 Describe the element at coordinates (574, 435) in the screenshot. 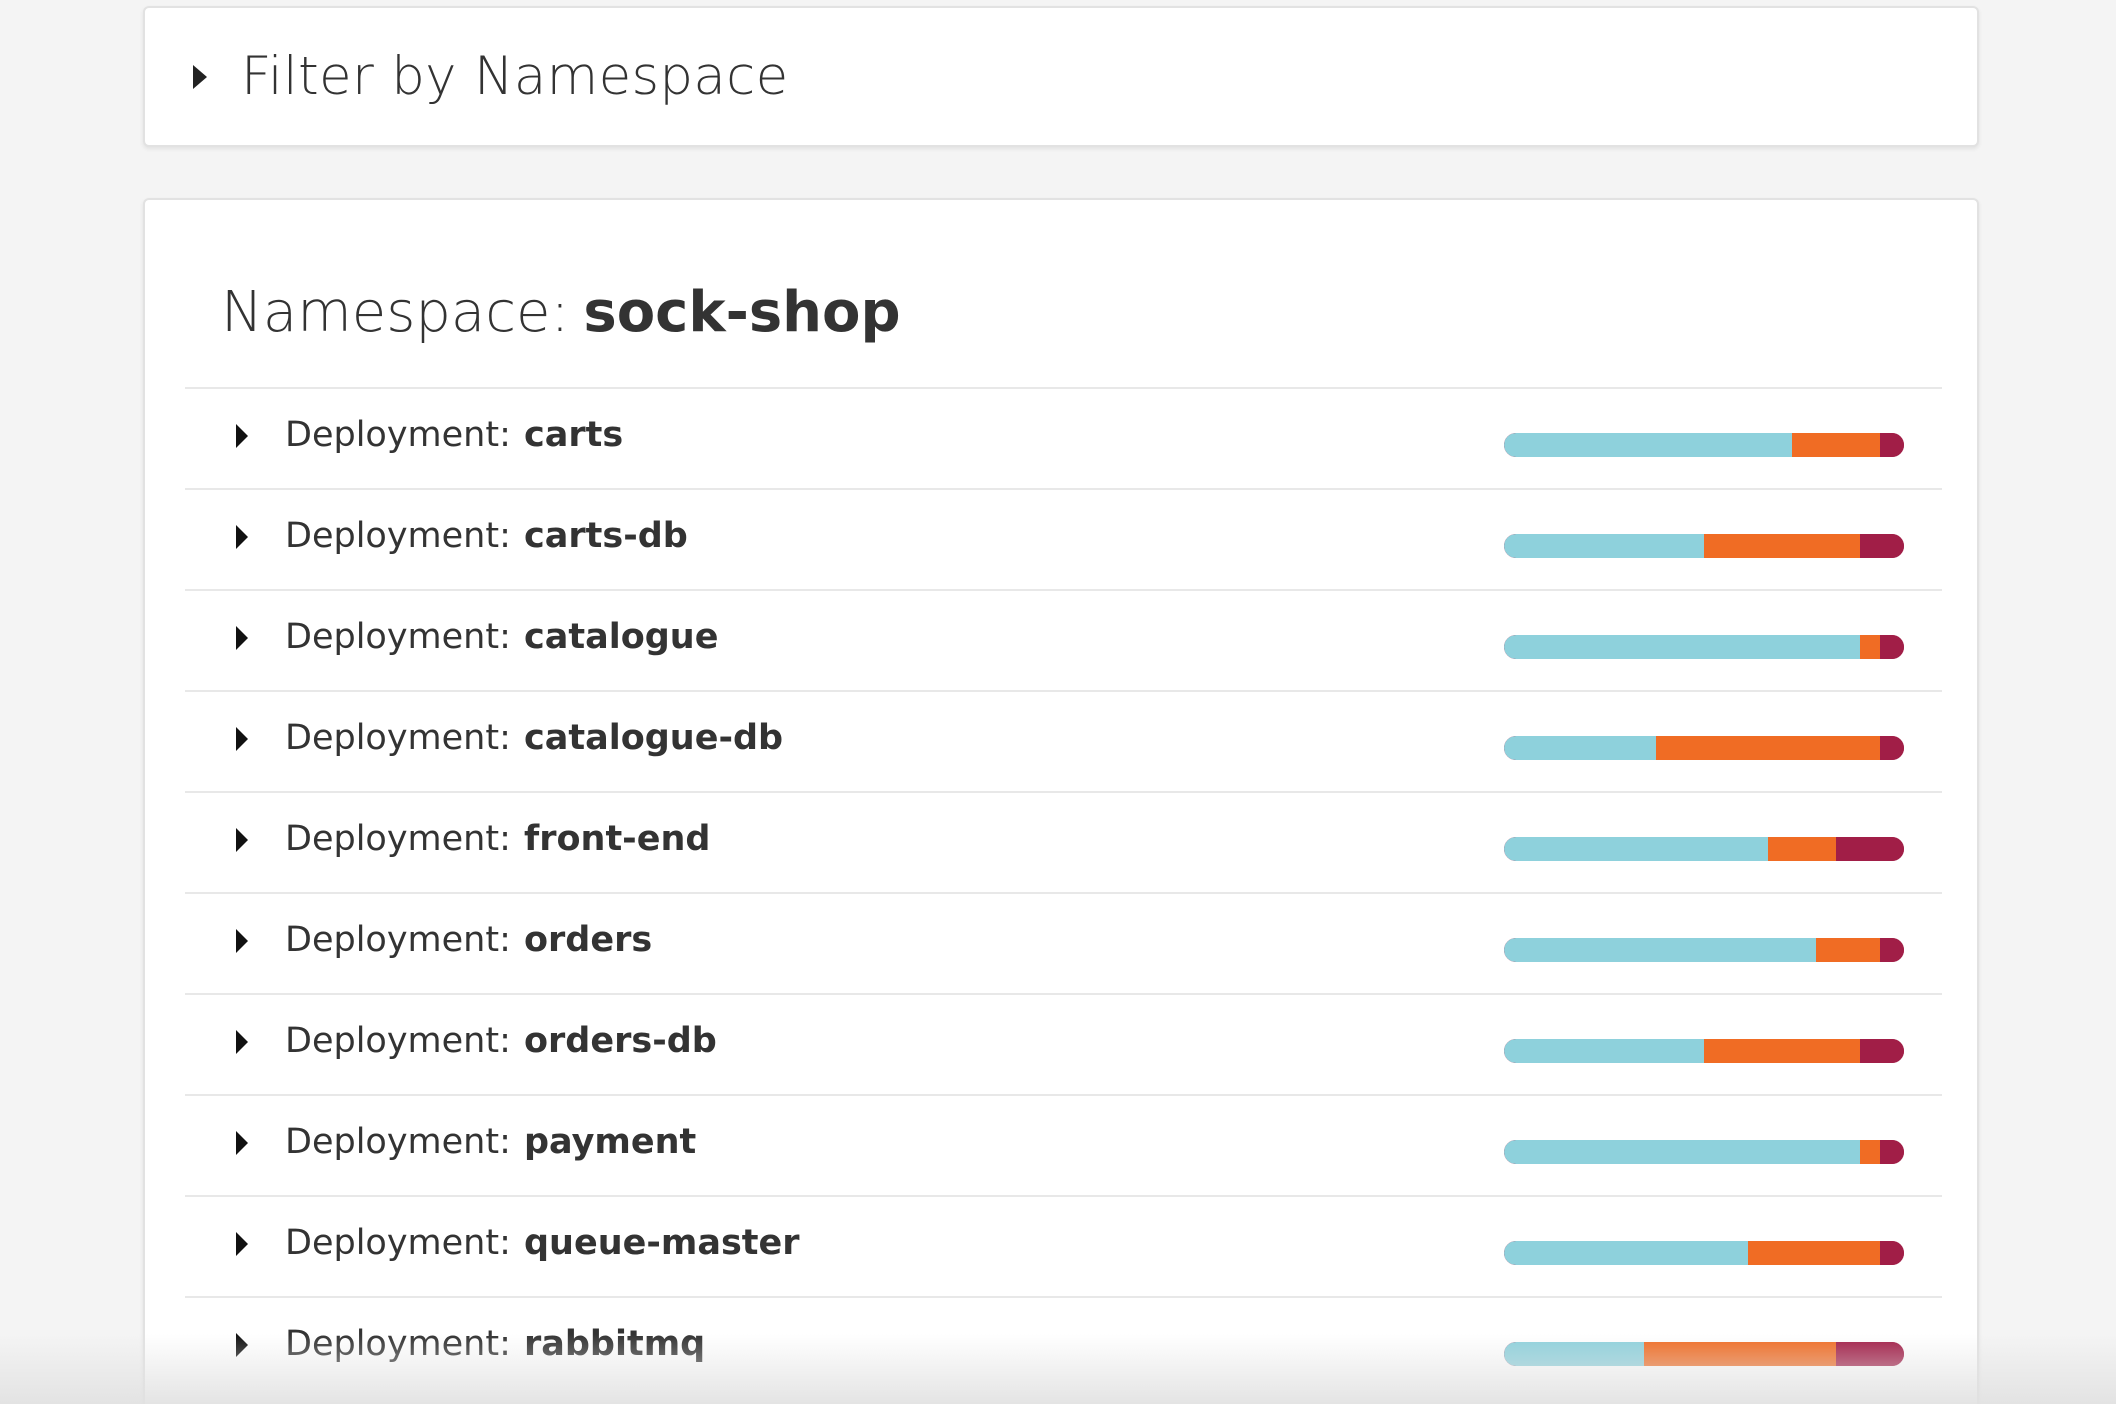

I see `deployment-name: carts` at that location.